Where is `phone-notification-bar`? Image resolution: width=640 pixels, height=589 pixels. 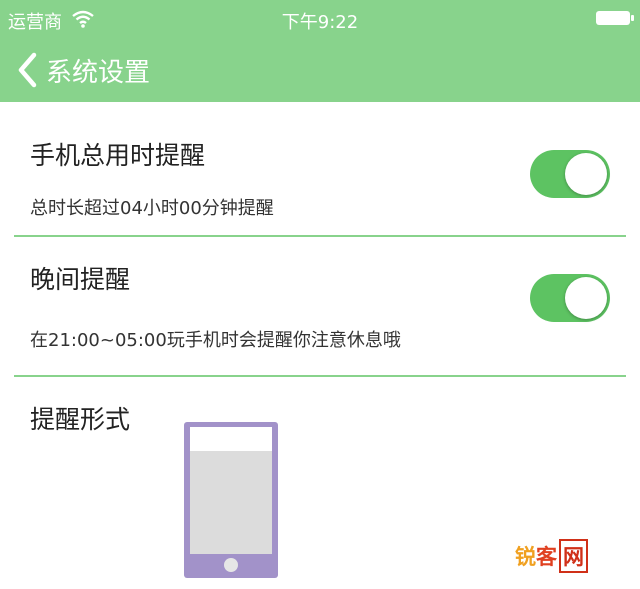 phone-notification-bar is located at coordinates (231, 439).